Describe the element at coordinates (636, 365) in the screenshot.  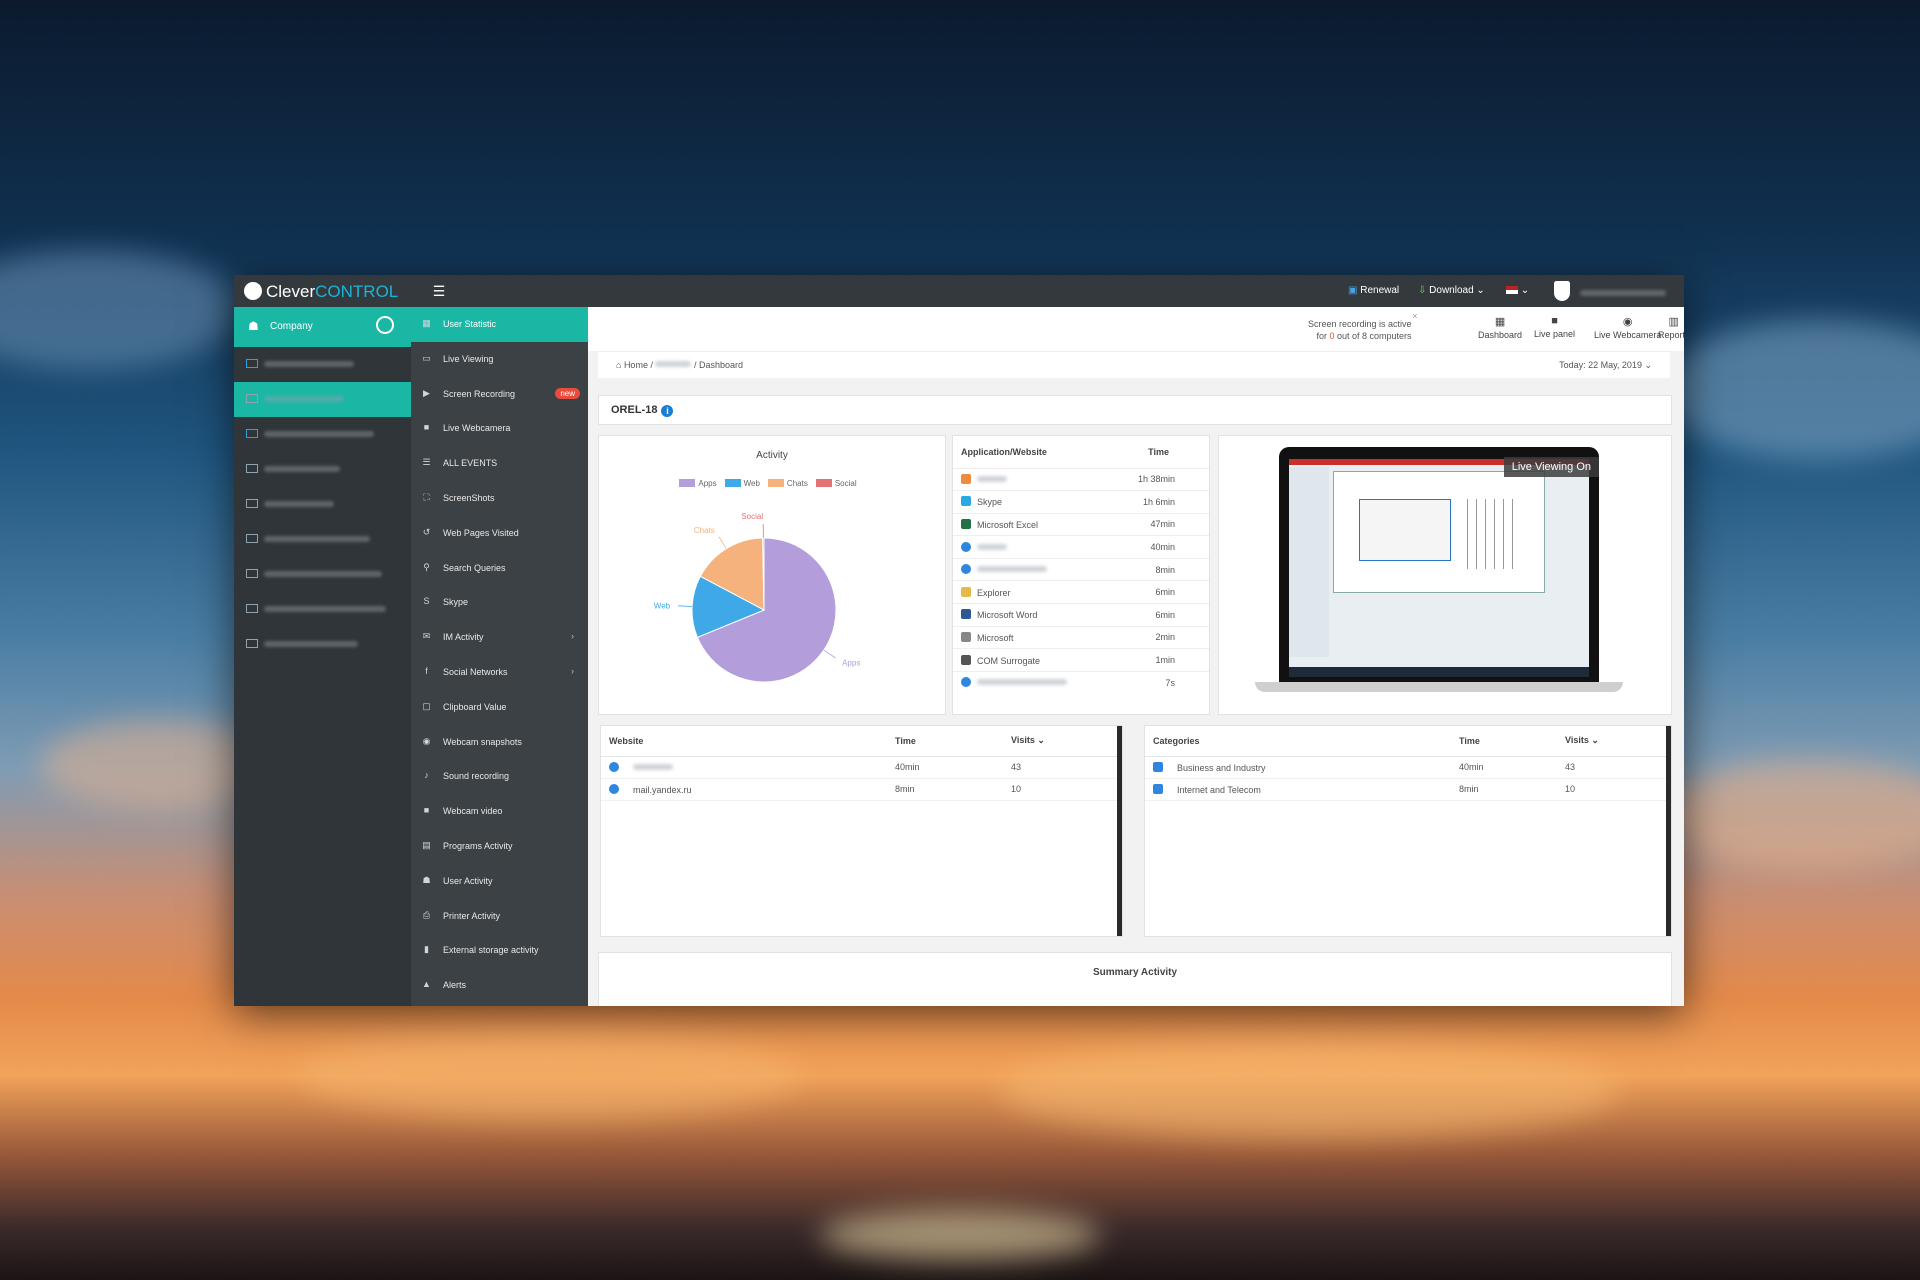
I see `breadcrumb-home: Home` at that location.